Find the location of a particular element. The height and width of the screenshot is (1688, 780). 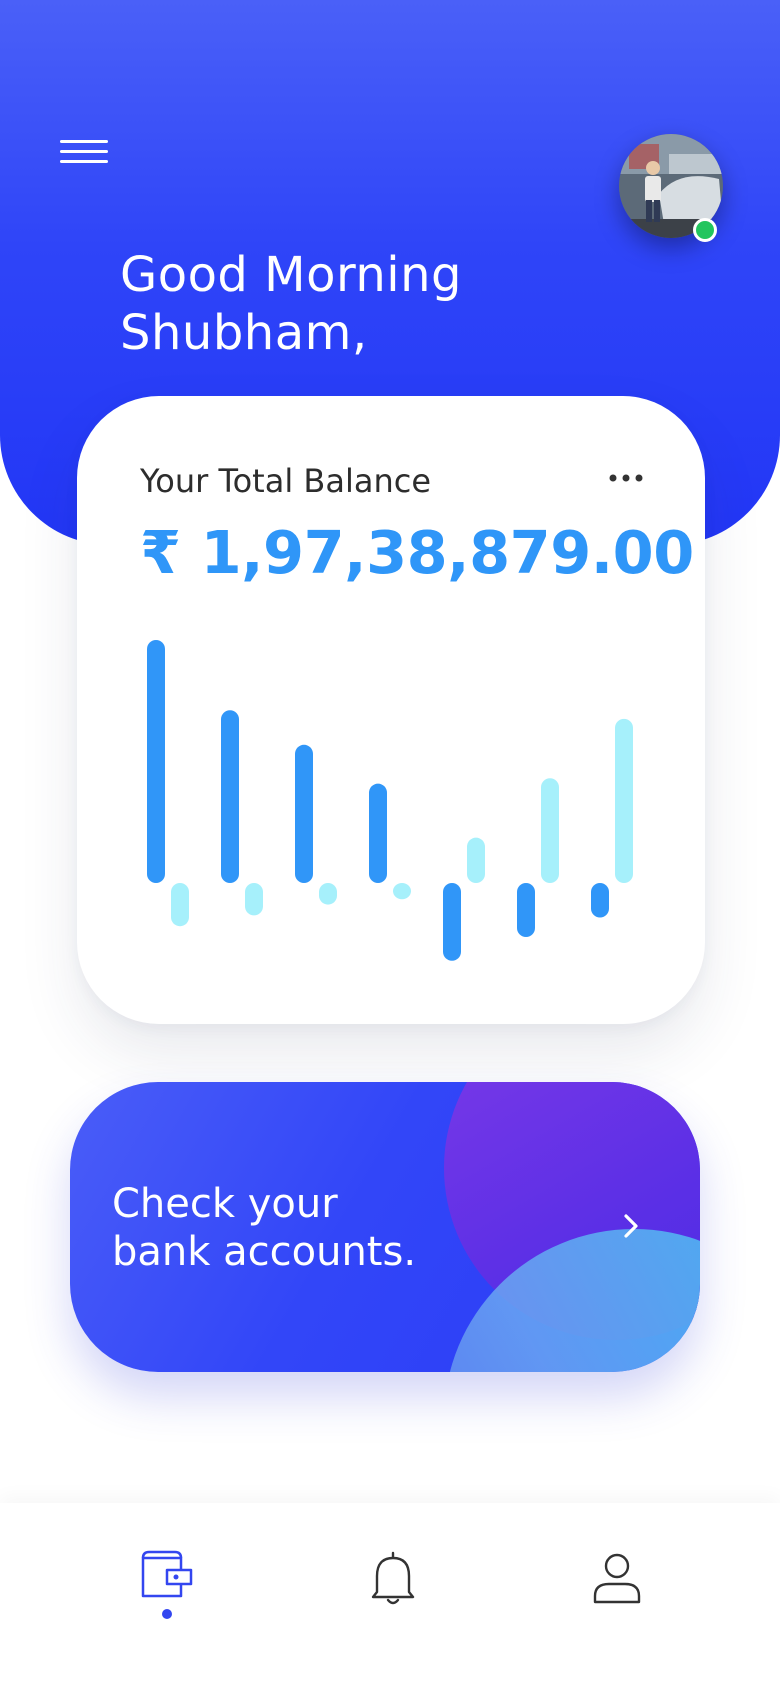

greeting-line-2: Shubham, is located at coordinates (244, 333).